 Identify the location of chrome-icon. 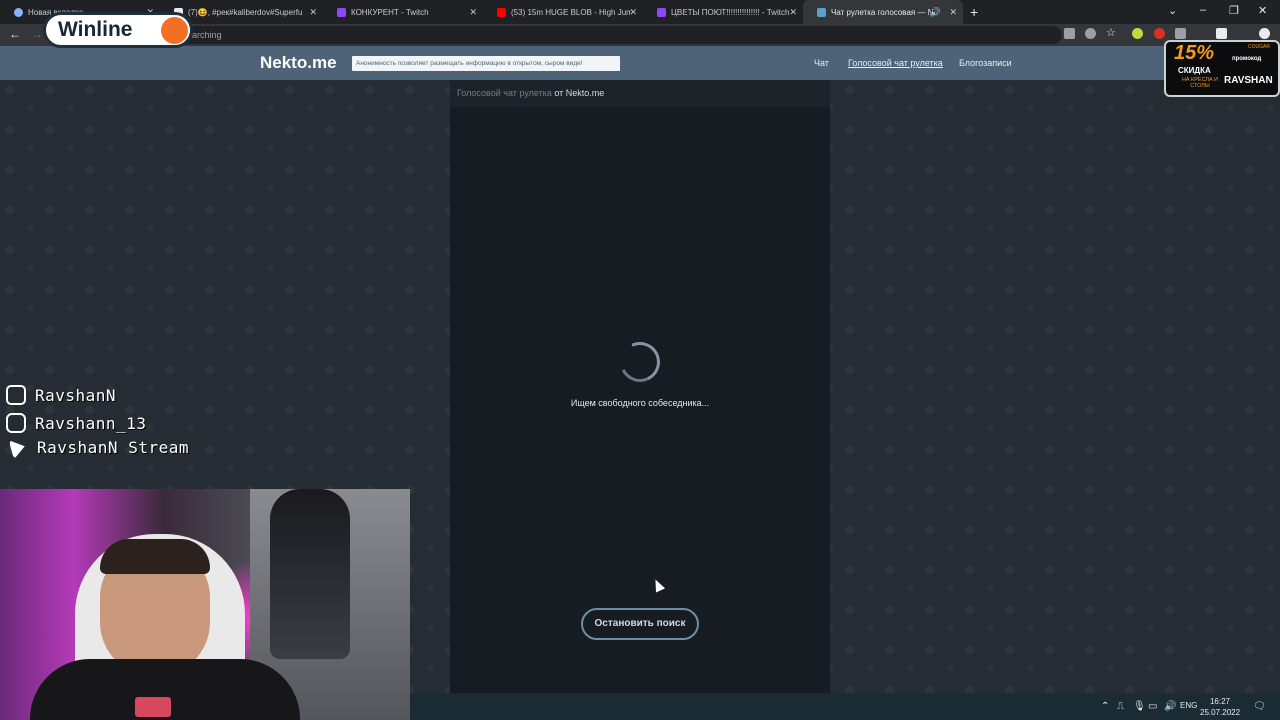
(18, 12).